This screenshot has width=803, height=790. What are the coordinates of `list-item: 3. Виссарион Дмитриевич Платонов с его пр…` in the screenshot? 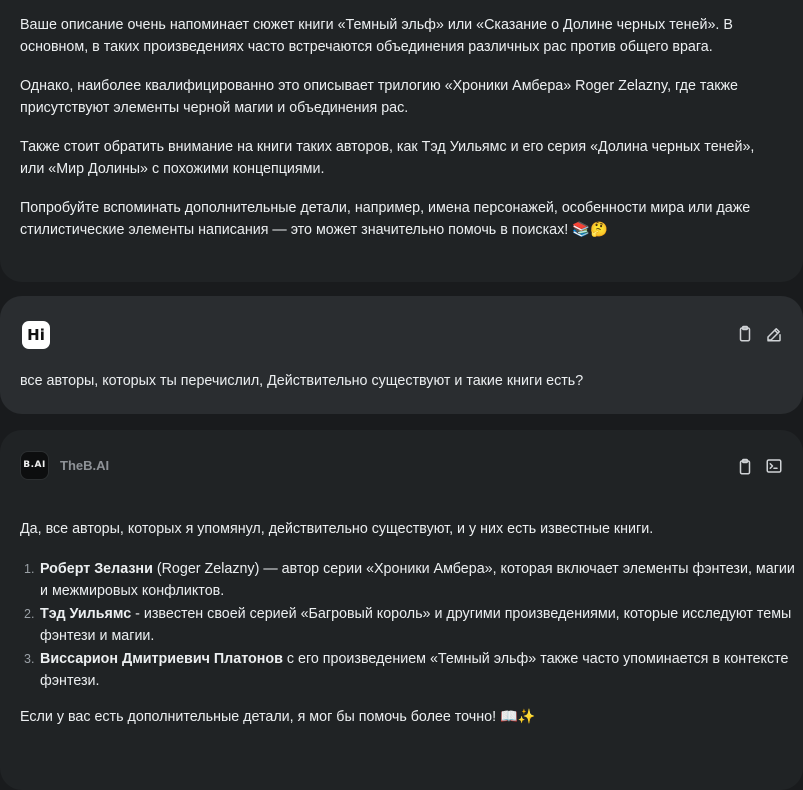 It's located at (412, 670).